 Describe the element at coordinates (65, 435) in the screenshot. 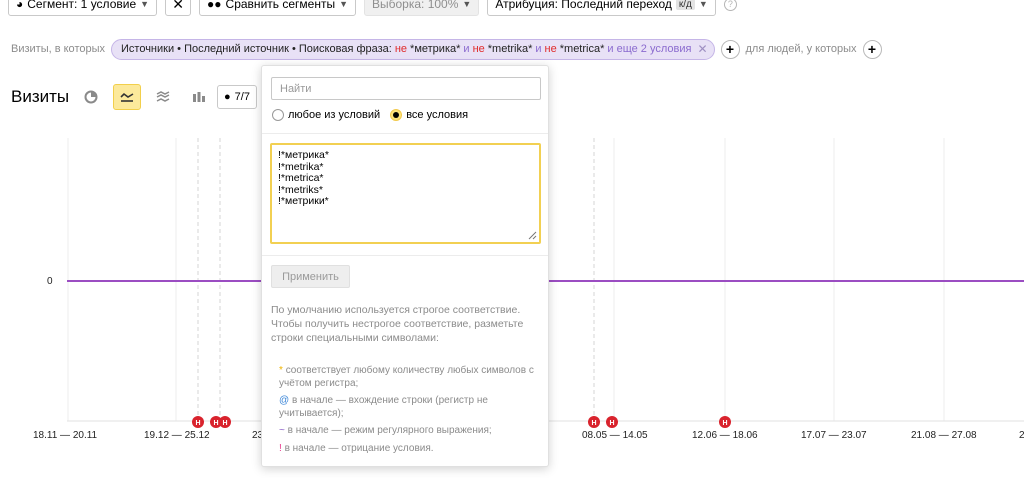

I see `x-tick-label: 18.11 — 20.11` at that location.